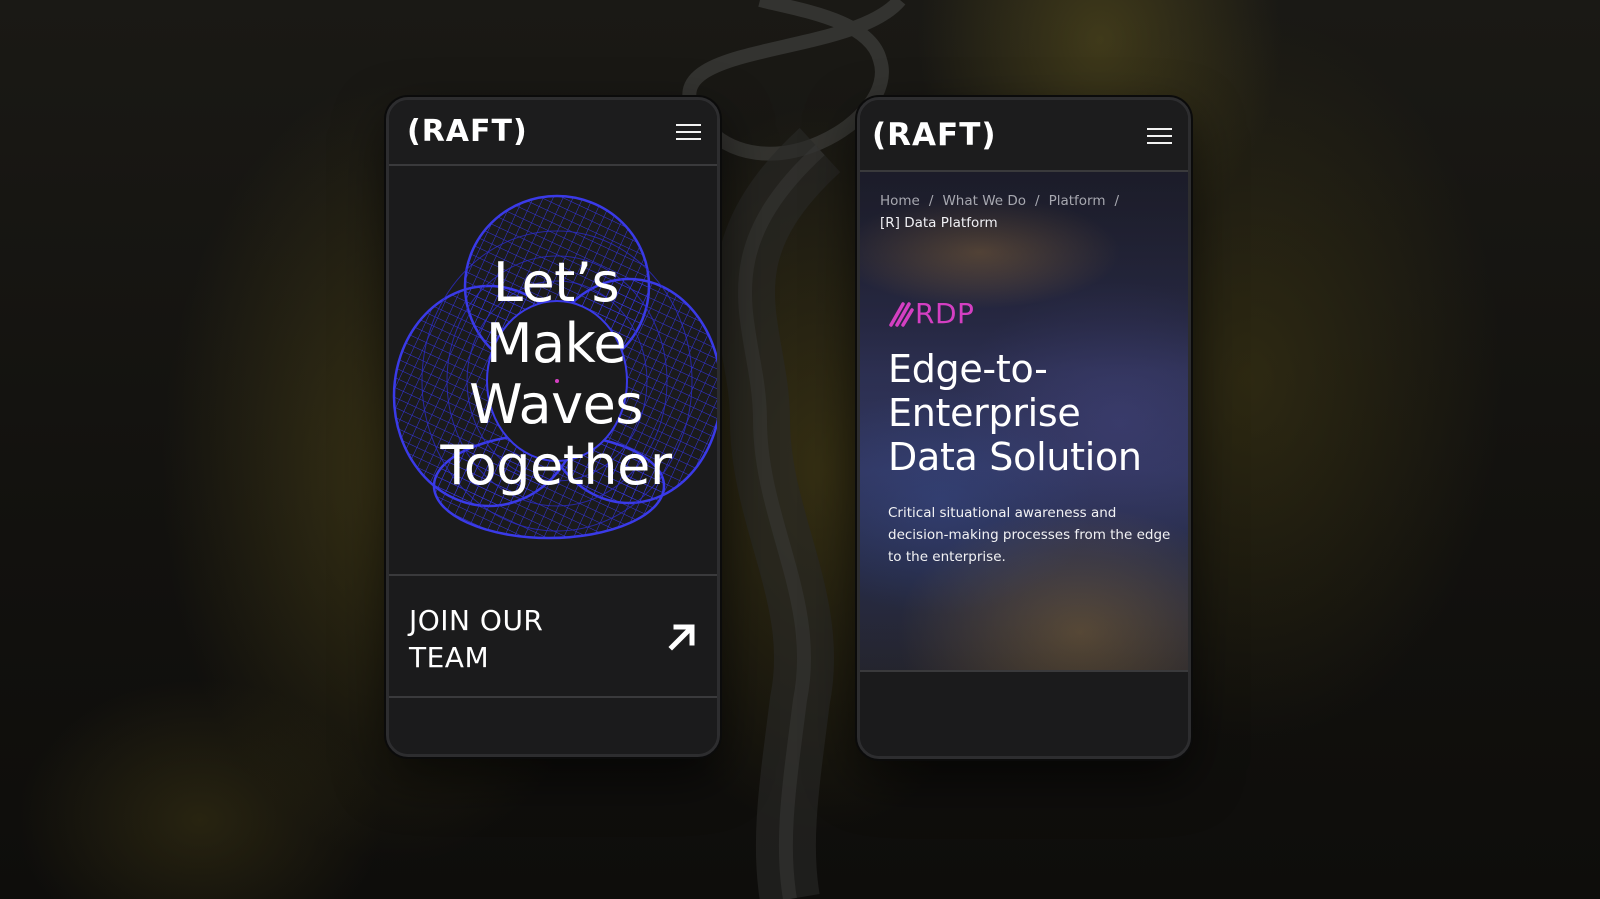 The image size is (1600, 899). What do you see at coordinates (1015, 457) in the screenshot?
I see `product-title-line: Data Solution` at bounding box center [1015, 457].